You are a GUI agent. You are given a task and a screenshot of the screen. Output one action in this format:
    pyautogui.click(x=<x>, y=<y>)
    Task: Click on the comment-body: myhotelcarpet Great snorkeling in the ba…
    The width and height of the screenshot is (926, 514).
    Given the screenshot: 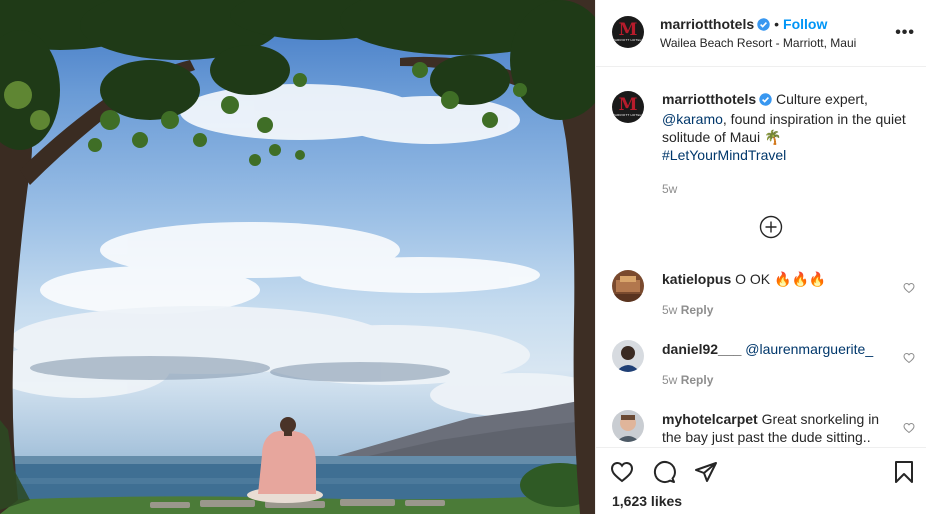 What is the action you would take?
    pyautogui.click(x=782, y=428)
    